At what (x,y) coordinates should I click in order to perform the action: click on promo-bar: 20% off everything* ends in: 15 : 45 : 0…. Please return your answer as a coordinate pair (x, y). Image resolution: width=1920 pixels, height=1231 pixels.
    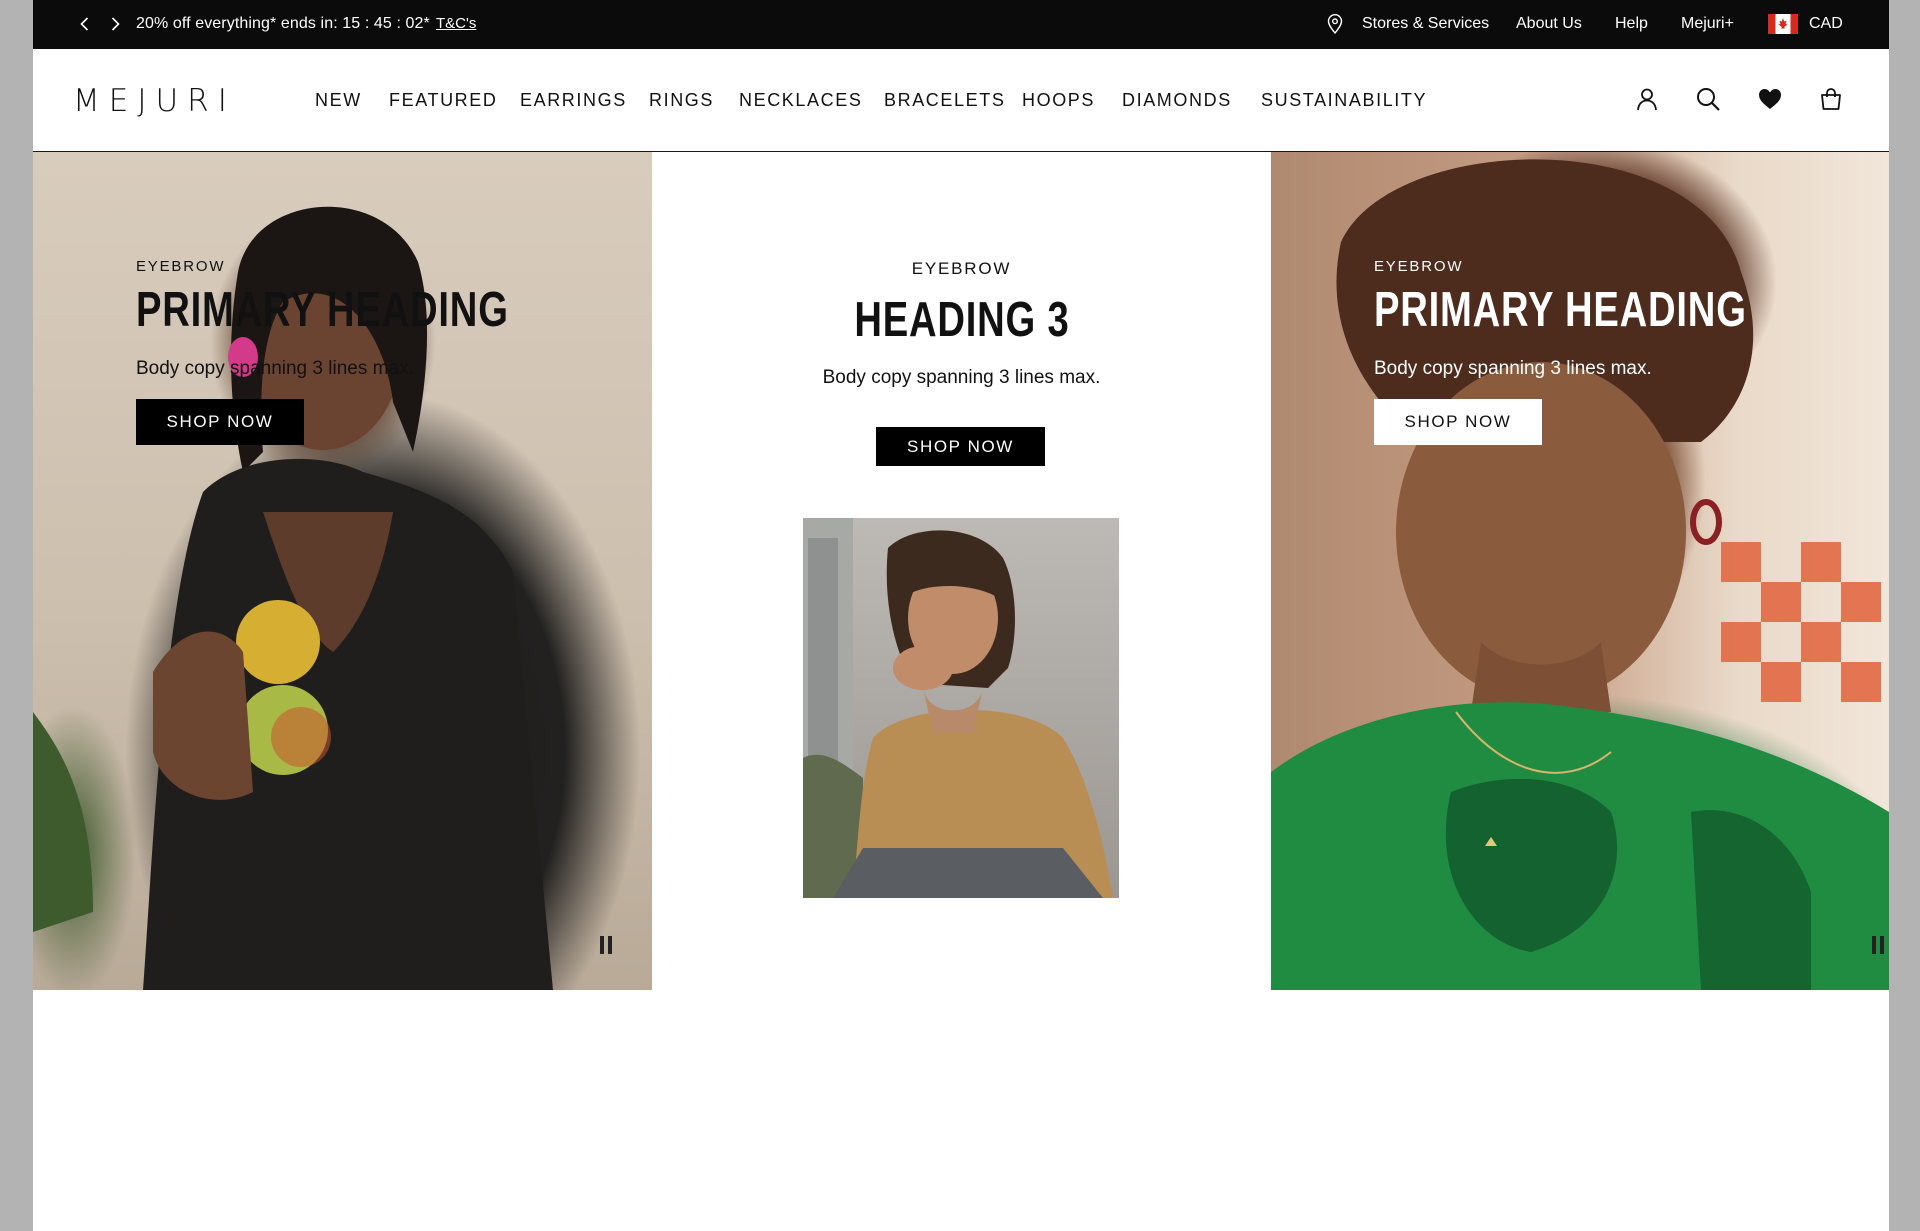
    Looking at the image, I should click on (961, 24).